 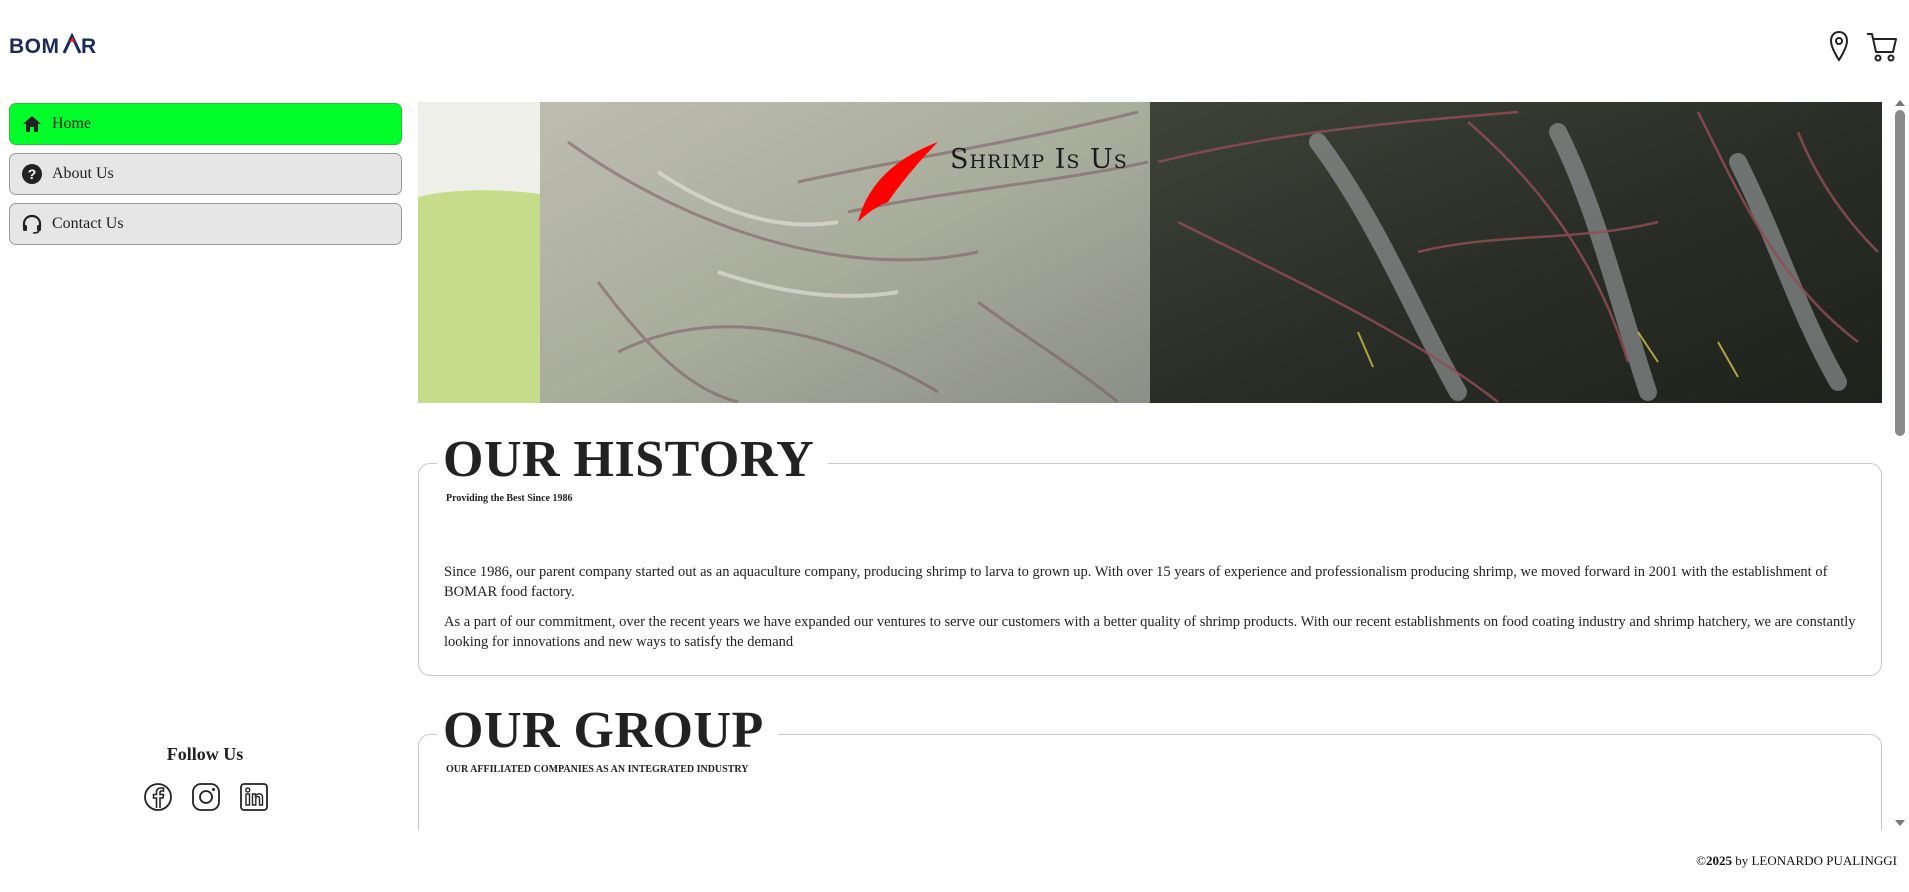 I want to click on sidebar-item-about-us: ? About Us, so click(x=205, y=174).